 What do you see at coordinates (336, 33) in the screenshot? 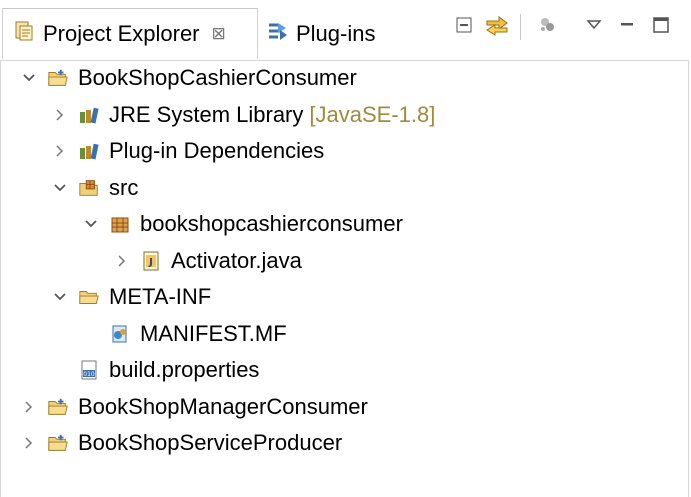
I see `tab-plug-ins-label: Plug-ins` at bounding box center [336, 33].